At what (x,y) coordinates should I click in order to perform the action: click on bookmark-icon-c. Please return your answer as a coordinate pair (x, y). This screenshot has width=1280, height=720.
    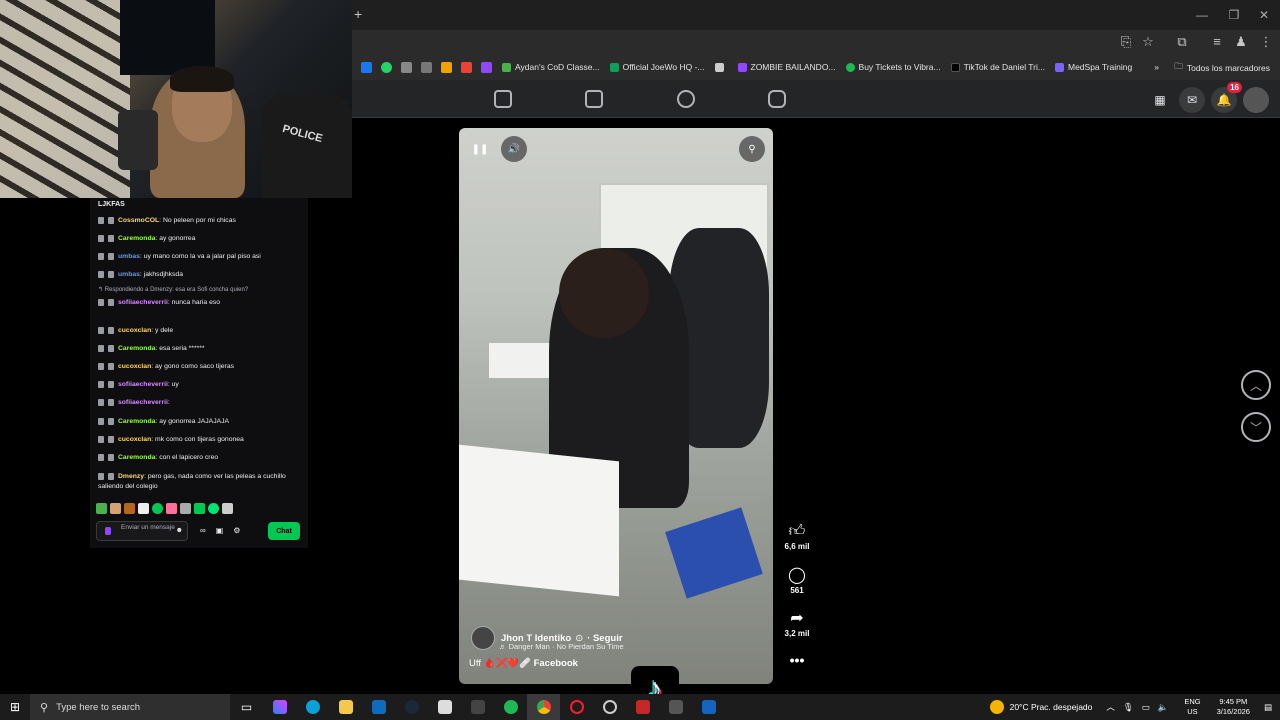
    Looking at the image, I should click on (406, 67).